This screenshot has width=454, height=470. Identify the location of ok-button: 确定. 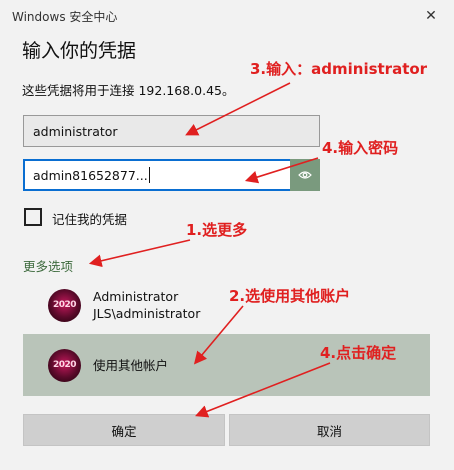
(124, 430).